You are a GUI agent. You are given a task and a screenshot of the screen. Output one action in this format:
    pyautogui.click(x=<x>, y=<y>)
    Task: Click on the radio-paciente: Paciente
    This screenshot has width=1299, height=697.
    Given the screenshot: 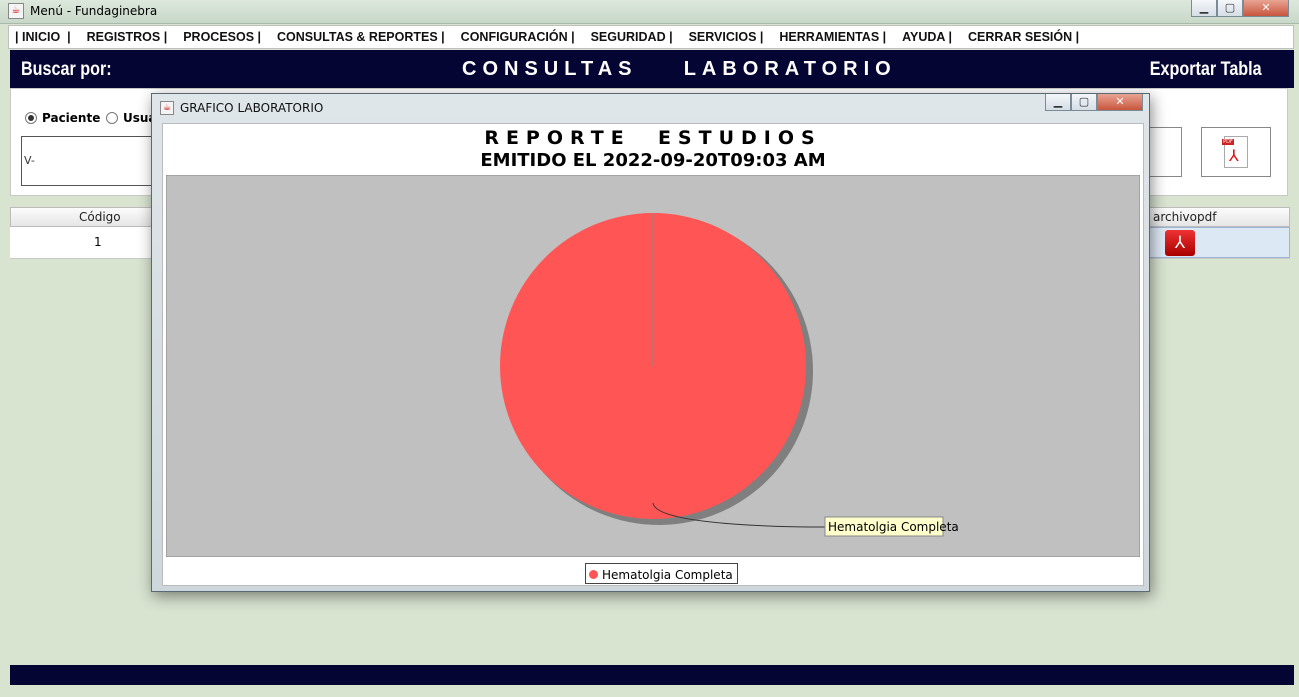 What is the action you would take?
    pyautogui.click(x=62, y=118)
    